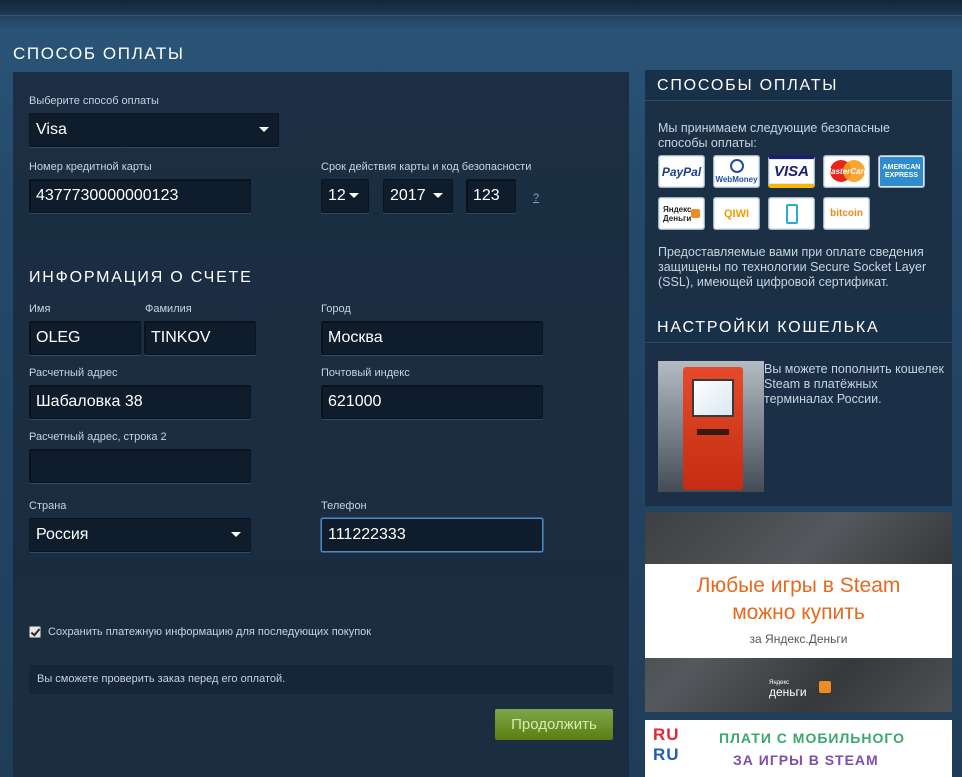 The height and width of the screenshot is (777, 962). What do you see at coordinates (681, 171) in the screenshot?
I see `paypal-logo-icon: PayPal` at bounding box center [681, 171].